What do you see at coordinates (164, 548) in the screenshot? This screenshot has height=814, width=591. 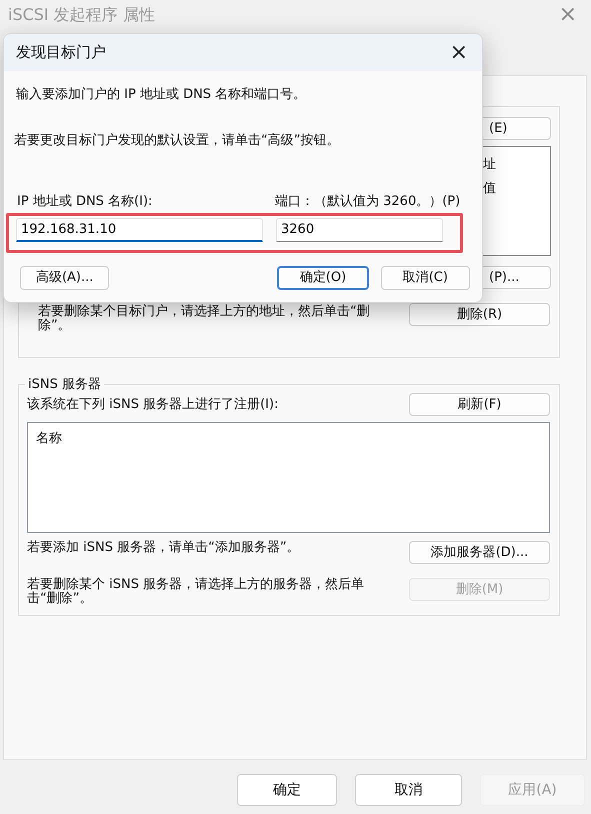 I see `hint-text: 若要添加 iSNS 服务器，请单击“添加服务器”。` at bounding box center [164, 548].